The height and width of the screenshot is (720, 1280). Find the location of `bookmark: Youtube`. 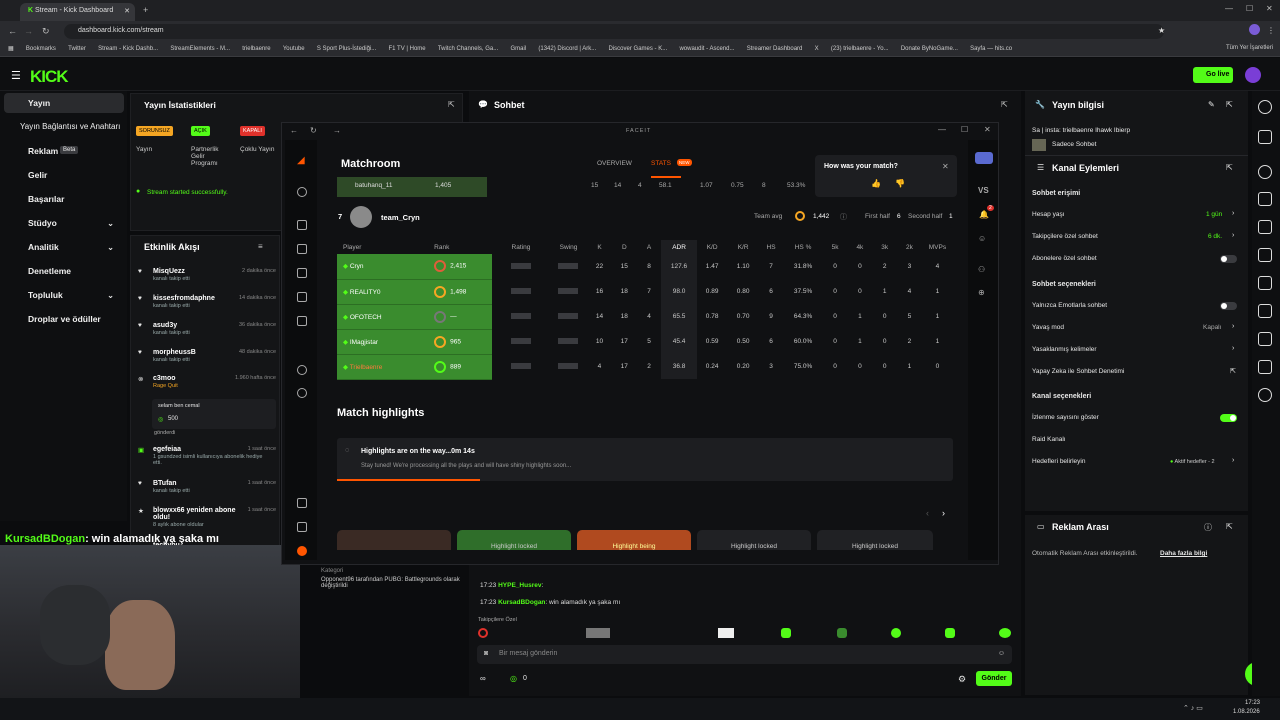

bookmark: Youtube is located at coordinates (294, 47).